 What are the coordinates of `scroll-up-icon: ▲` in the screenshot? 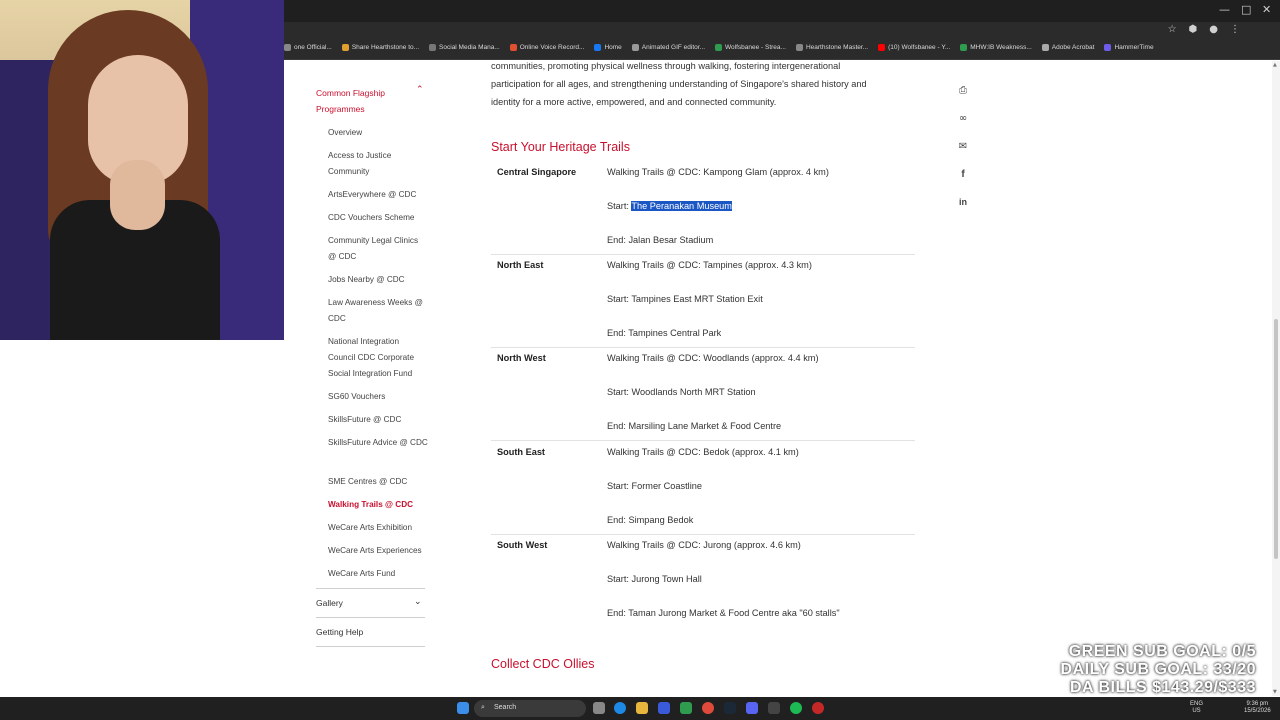 It's located at (1275, 65).